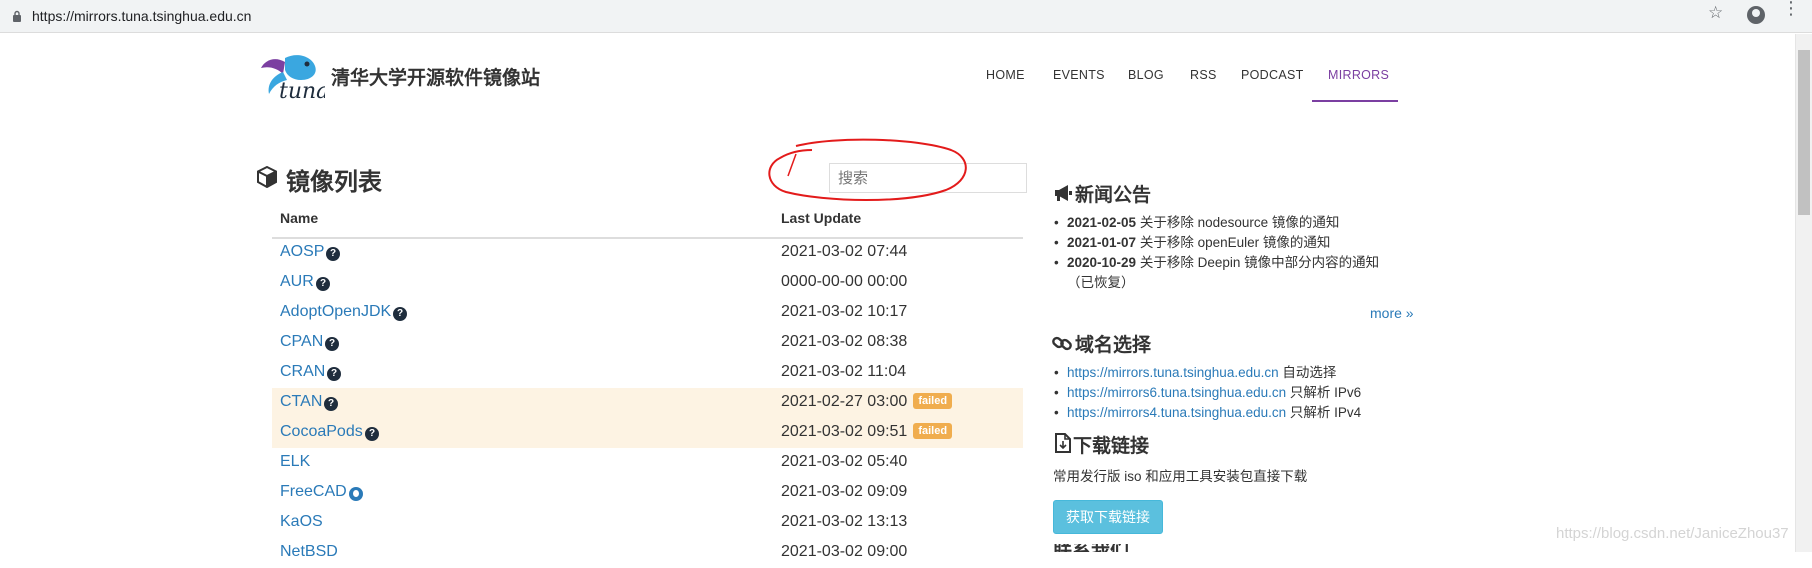 The height and width of the screenshot is (568, 1812). I want to click on address-bar: https://mirrors.tuna.tsinghua.edu.cn, so click(867, 16).